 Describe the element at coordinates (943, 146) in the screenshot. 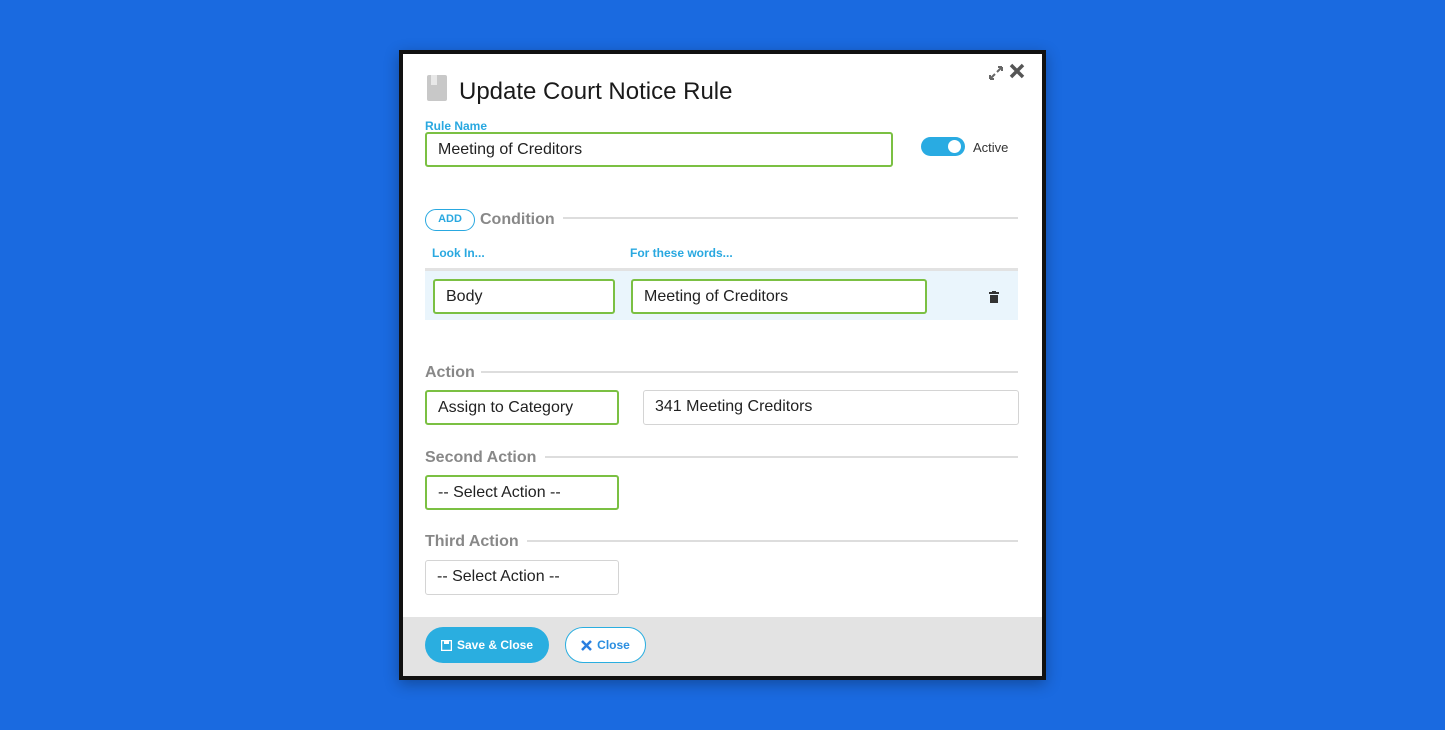

I see `active-toggle` at that location.